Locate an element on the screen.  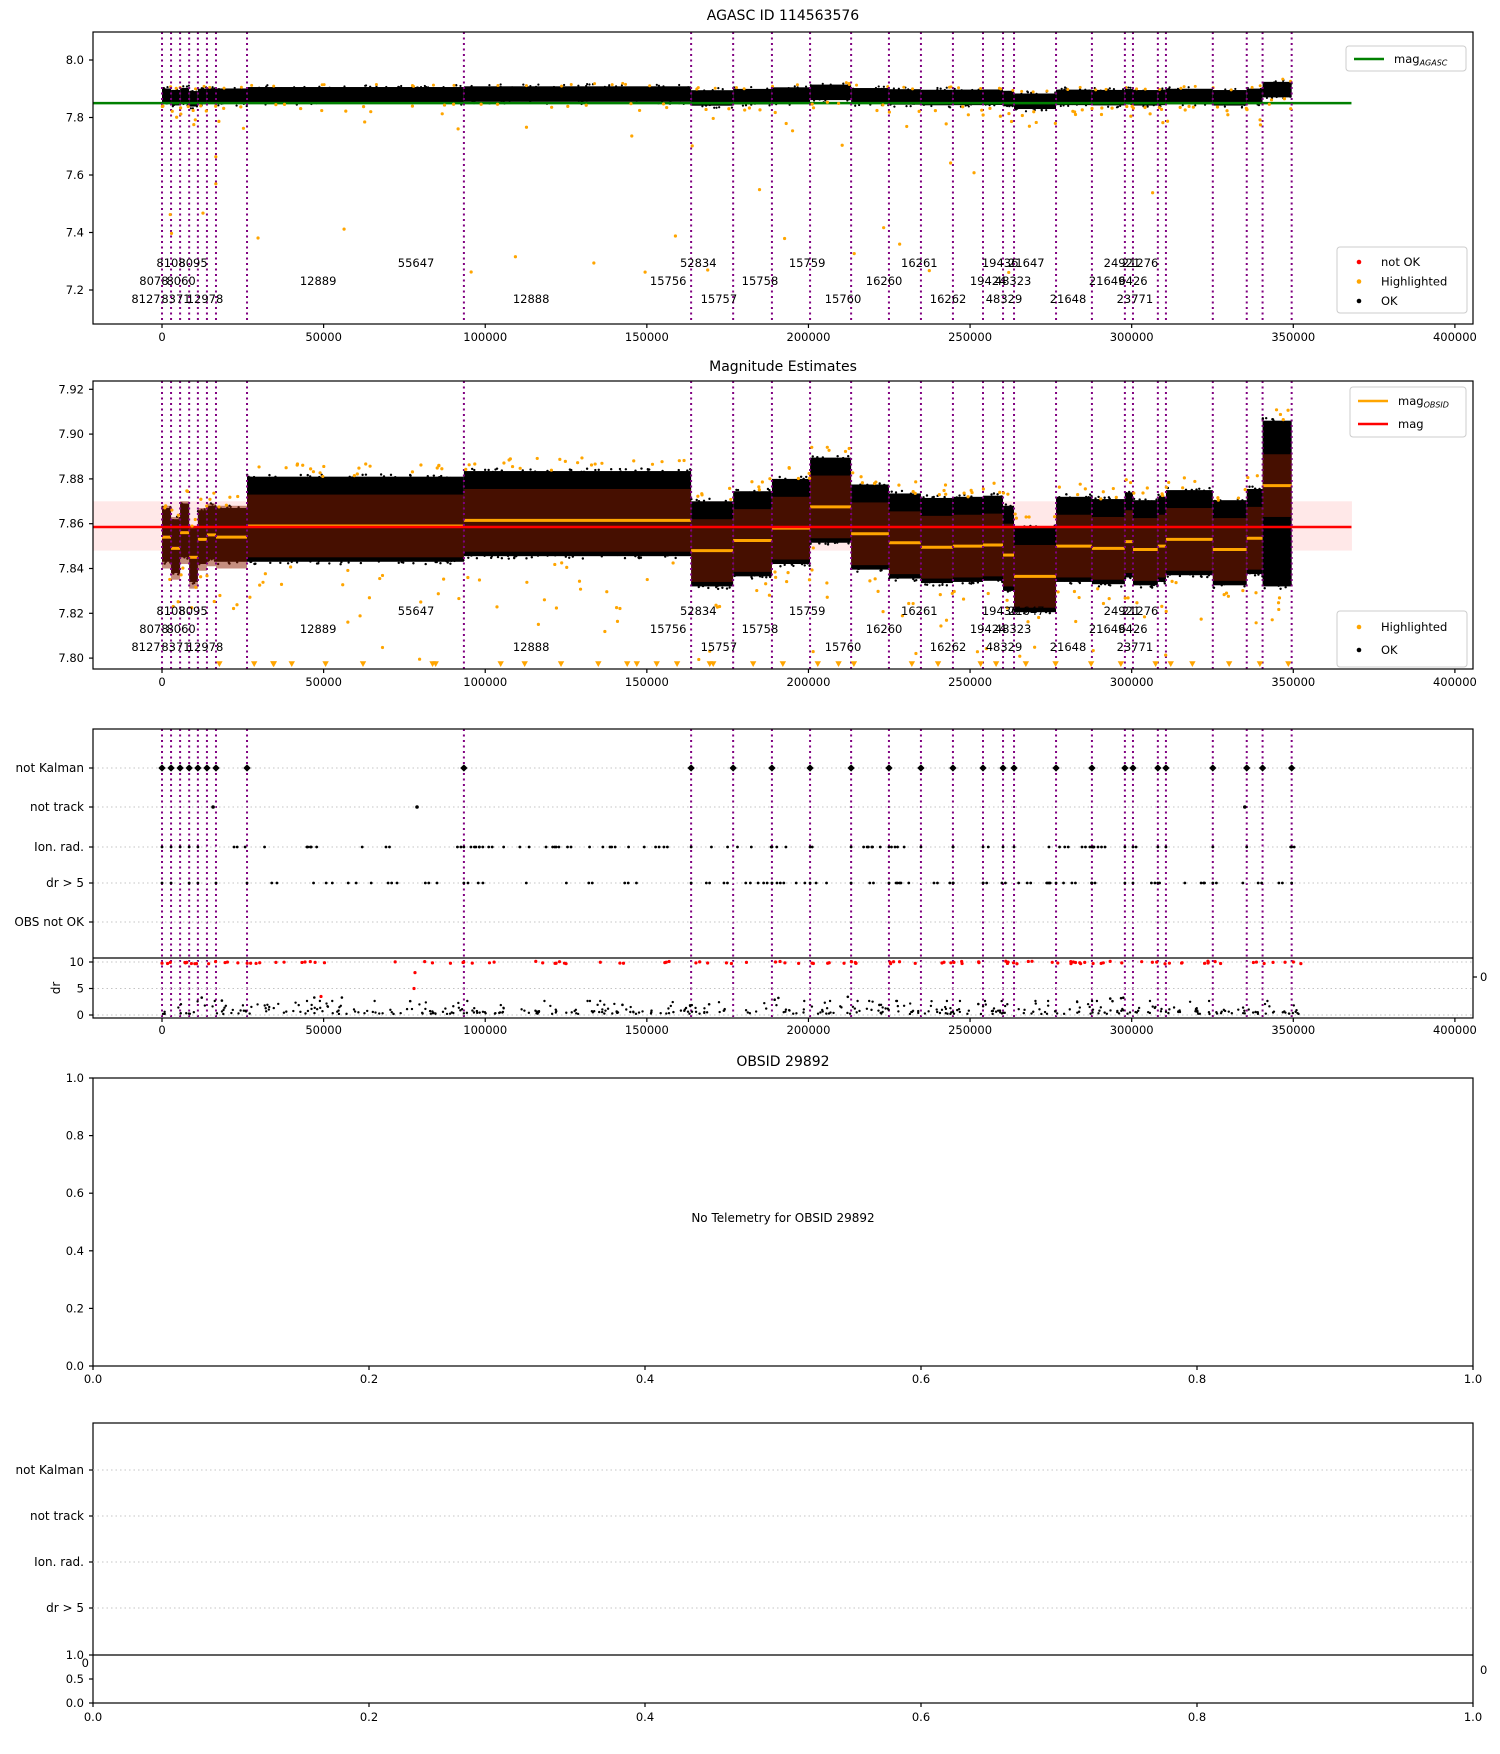
obsid-label: 48329 is located at coordinates (1004, 299).